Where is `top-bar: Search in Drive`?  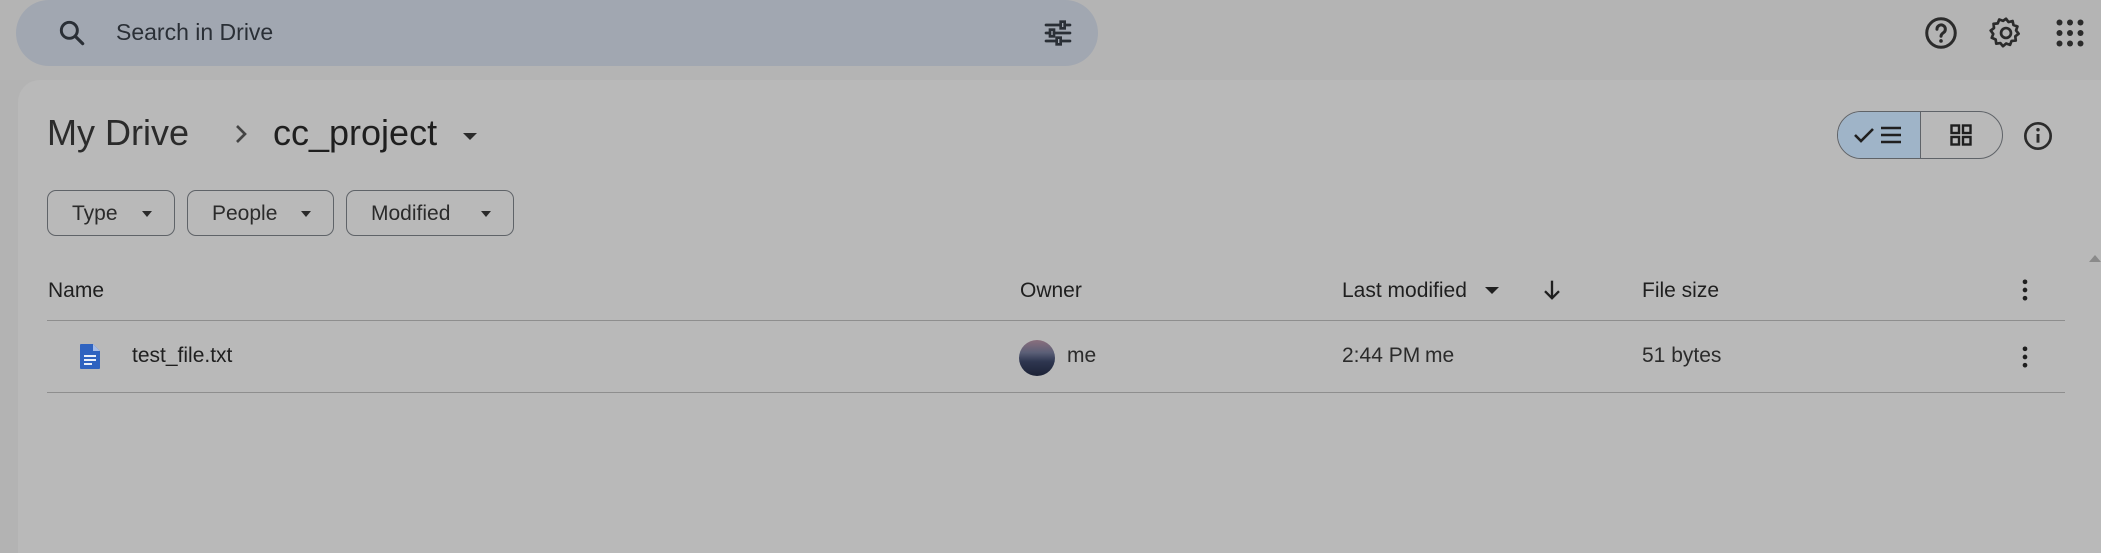
top-bar: Search in Drive is located at coordinates (1050, 40).